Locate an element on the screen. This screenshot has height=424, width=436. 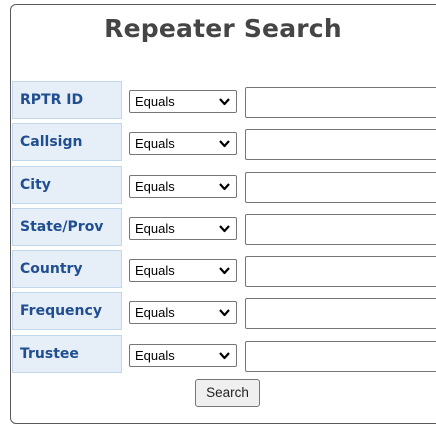
search-row-city: City Equals is located at coordinates (224, 185).